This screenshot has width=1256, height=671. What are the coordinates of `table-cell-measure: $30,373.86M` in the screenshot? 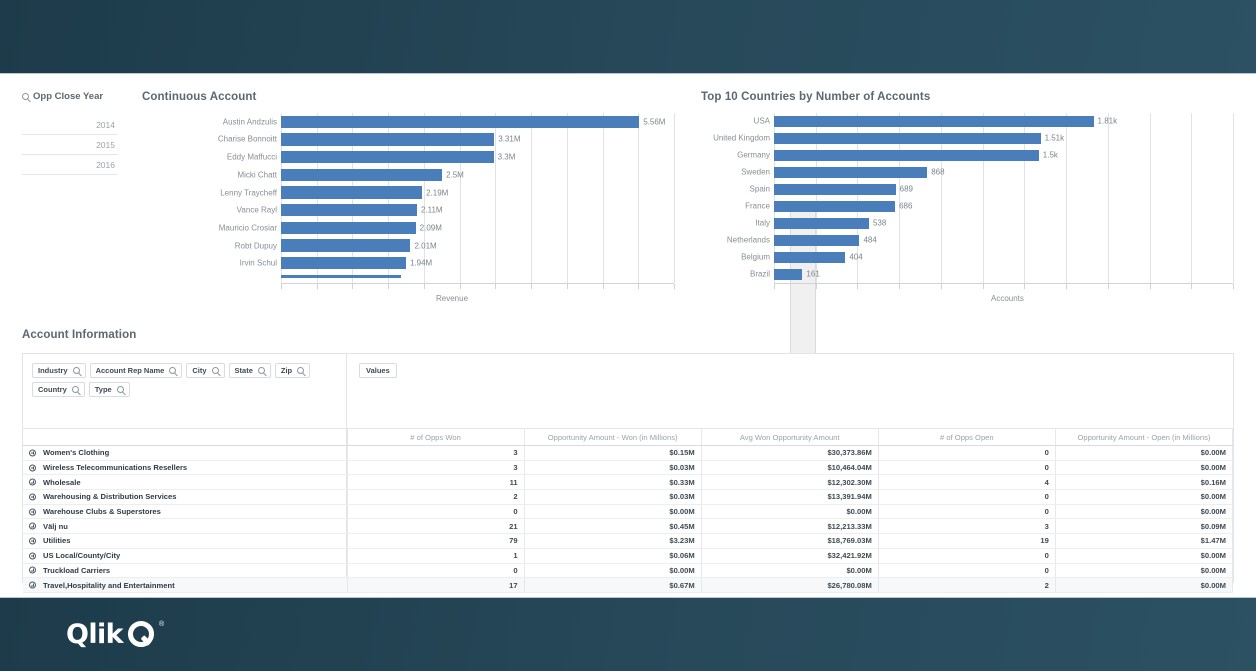 It's located at (790, 453).